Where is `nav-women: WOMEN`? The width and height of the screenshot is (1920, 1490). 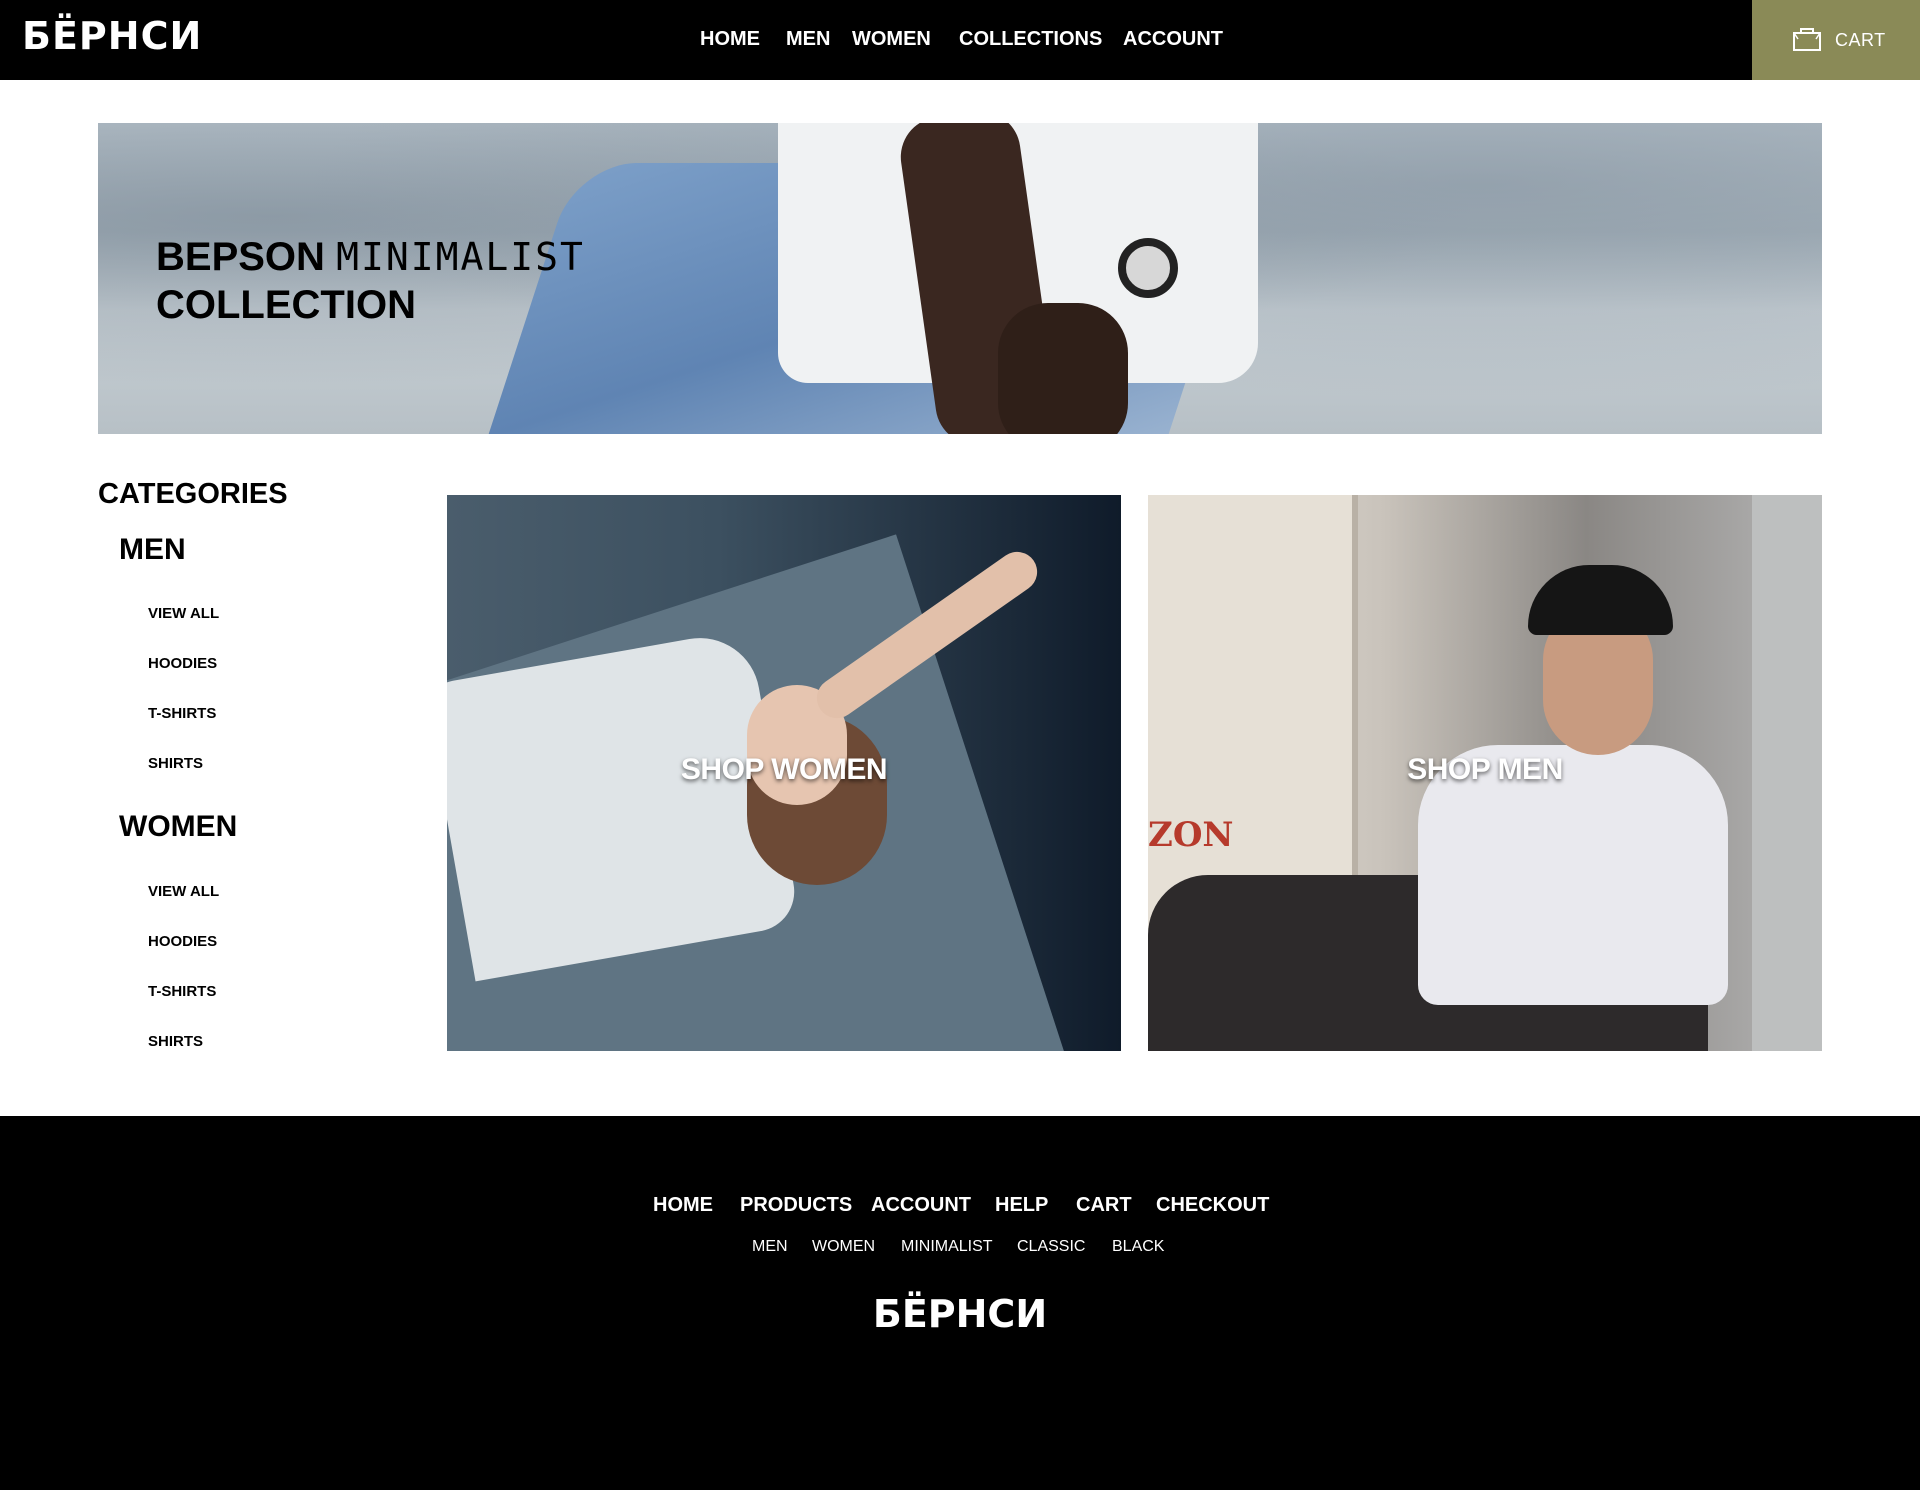
nav-women: WOMEN is located at coordinates (891, 39).